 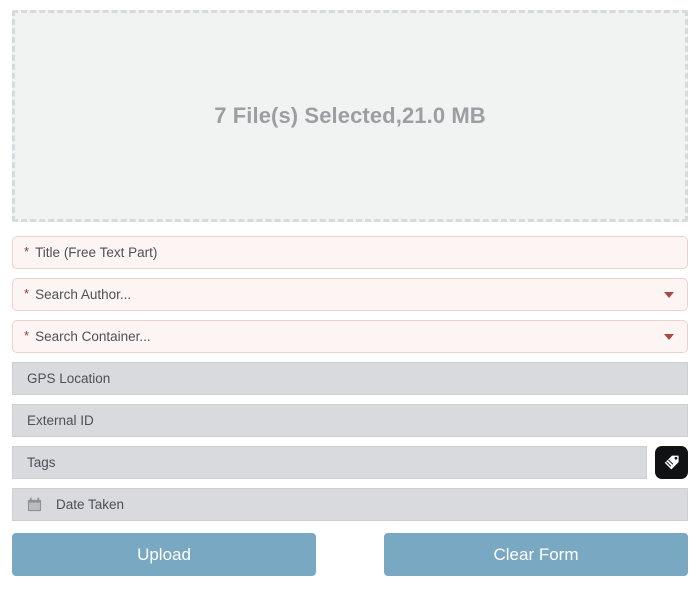 I want to click on tag-icon, so click(x=671, y=462).